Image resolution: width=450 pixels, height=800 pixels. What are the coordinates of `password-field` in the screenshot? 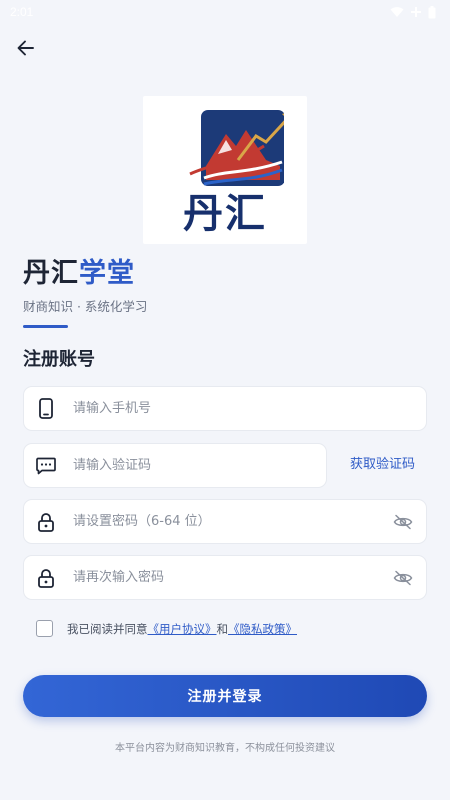 It's located at (225, 521).